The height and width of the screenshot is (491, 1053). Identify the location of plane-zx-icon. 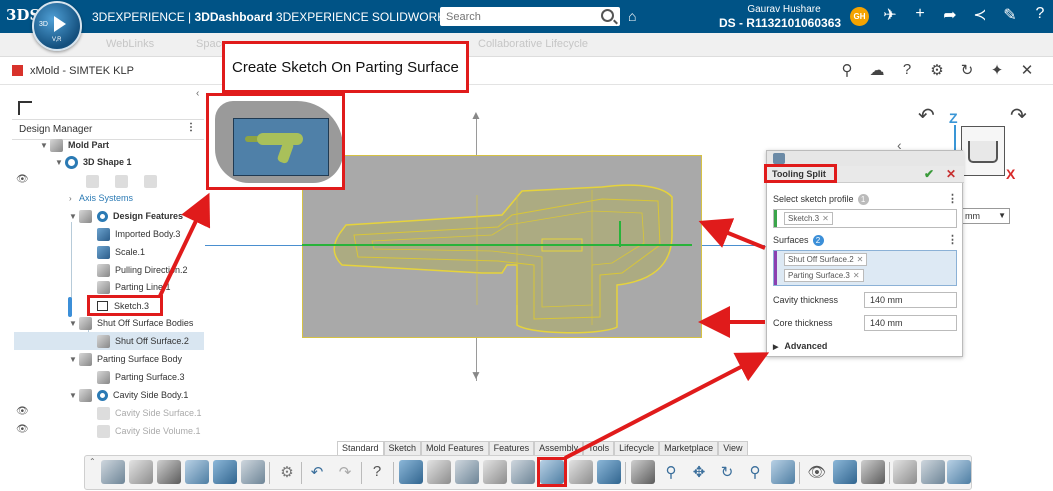
(150, 181).